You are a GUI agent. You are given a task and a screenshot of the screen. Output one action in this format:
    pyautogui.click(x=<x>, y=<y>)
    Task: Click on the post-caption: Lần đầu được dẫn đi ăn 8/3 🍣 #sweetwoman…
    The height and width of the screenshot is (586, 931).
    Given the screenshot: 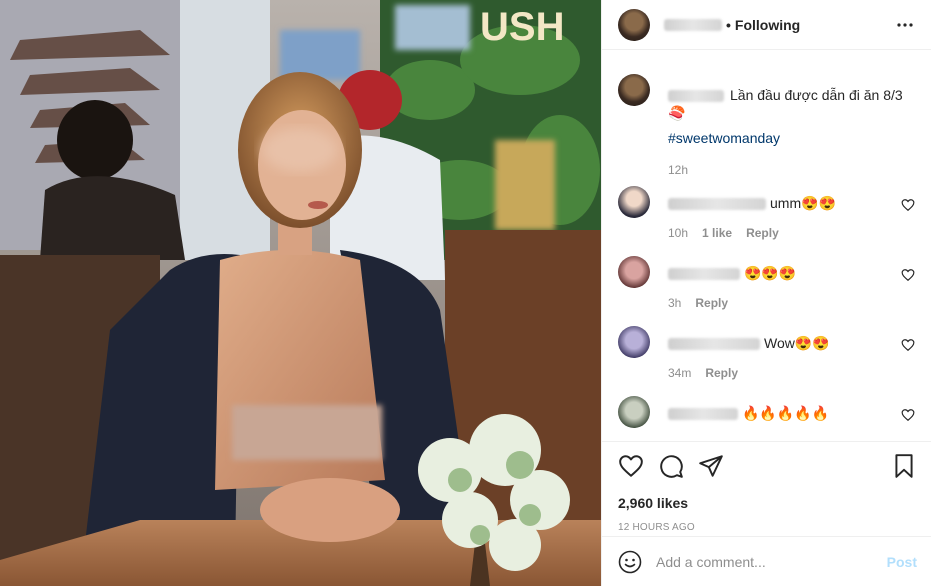 What is the action you would take?
    pyautogui.click(x=766, y=126)
    